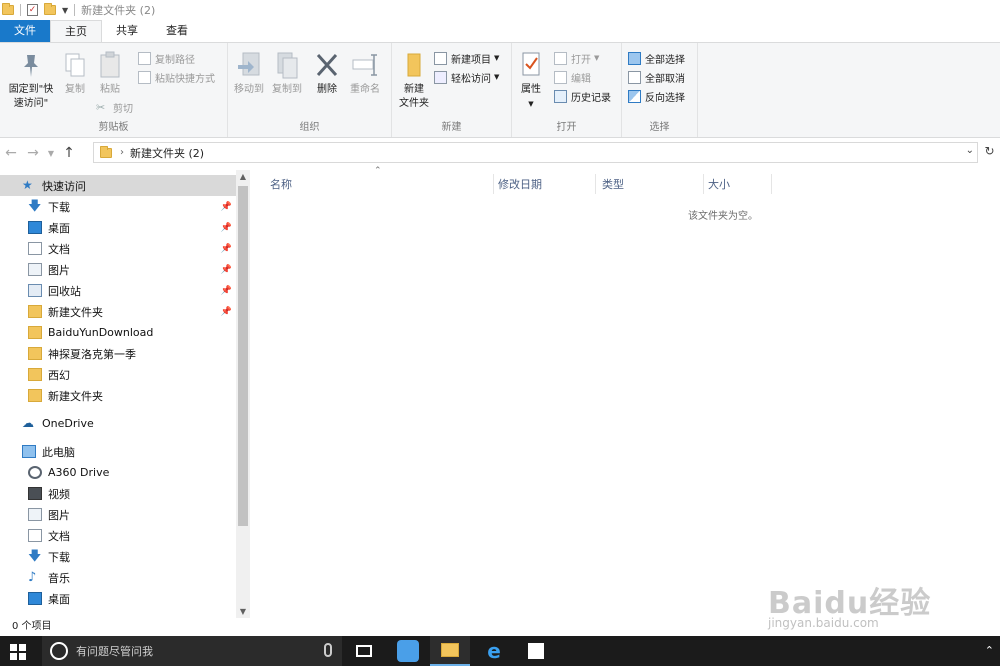 The width and height of the screenshot is (1000, 666). I want to click on delete-button: 删除, so click(327, 73).